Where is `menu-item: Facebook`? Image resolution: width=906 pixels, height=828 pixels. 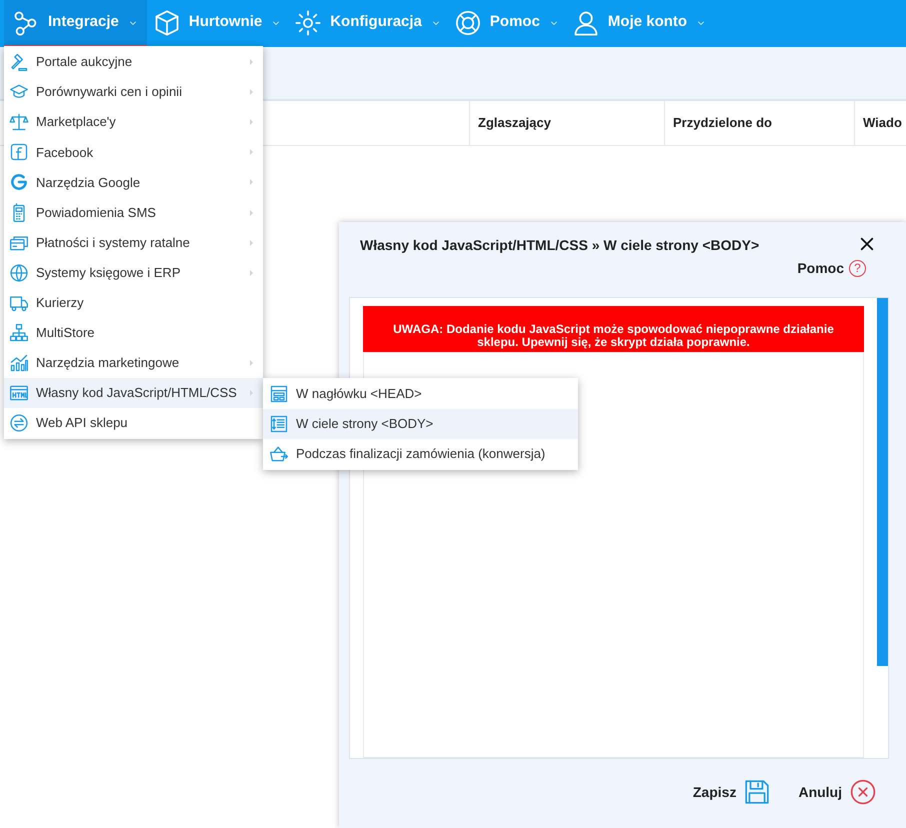
menu-item: Facebook is located at coordinates (133, 152).